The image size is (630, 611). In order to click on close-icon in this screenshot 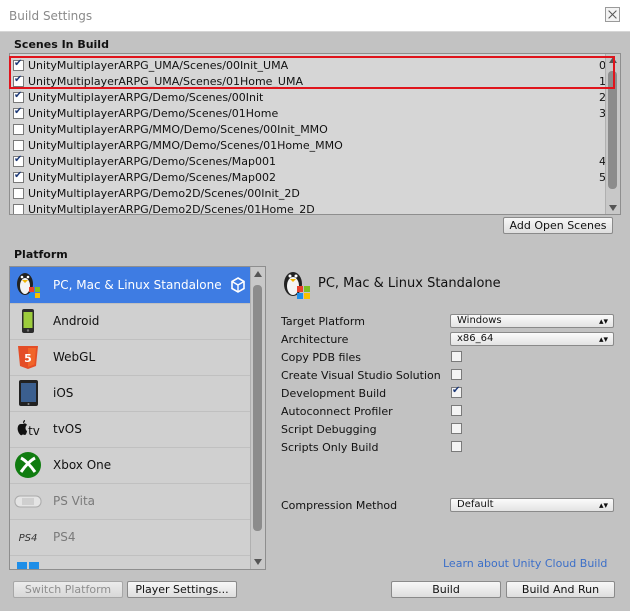, I will do `click(612, 14)`.